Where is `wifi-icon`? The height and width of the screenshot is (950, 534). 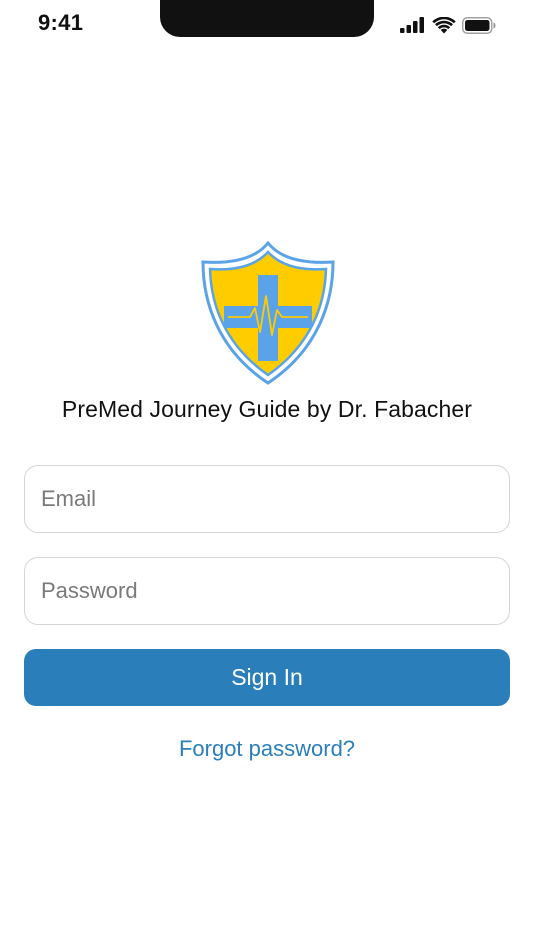 wifi-icon is located at coordinates (444, 24).